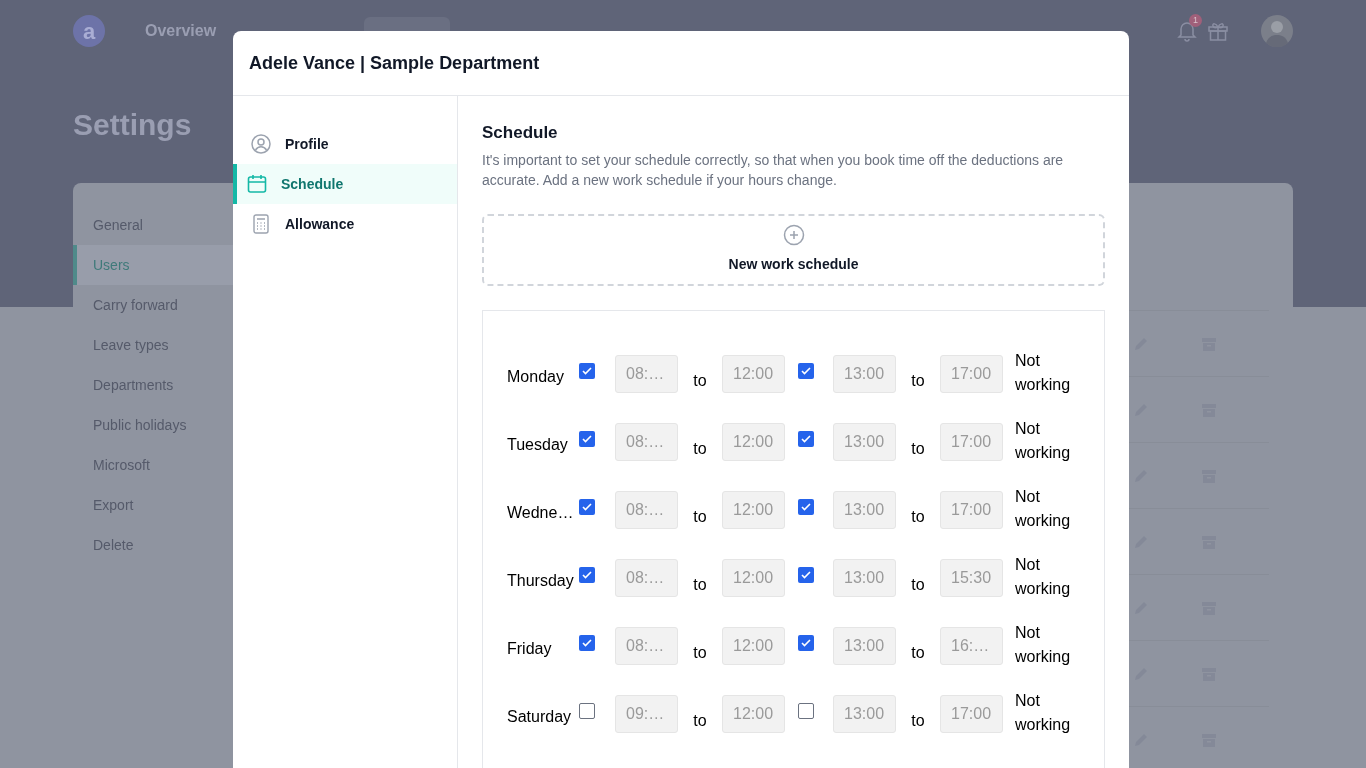  Describe the element at coordinates (536, 376) in the screenshot. I see `day-label: Monday` at that location.